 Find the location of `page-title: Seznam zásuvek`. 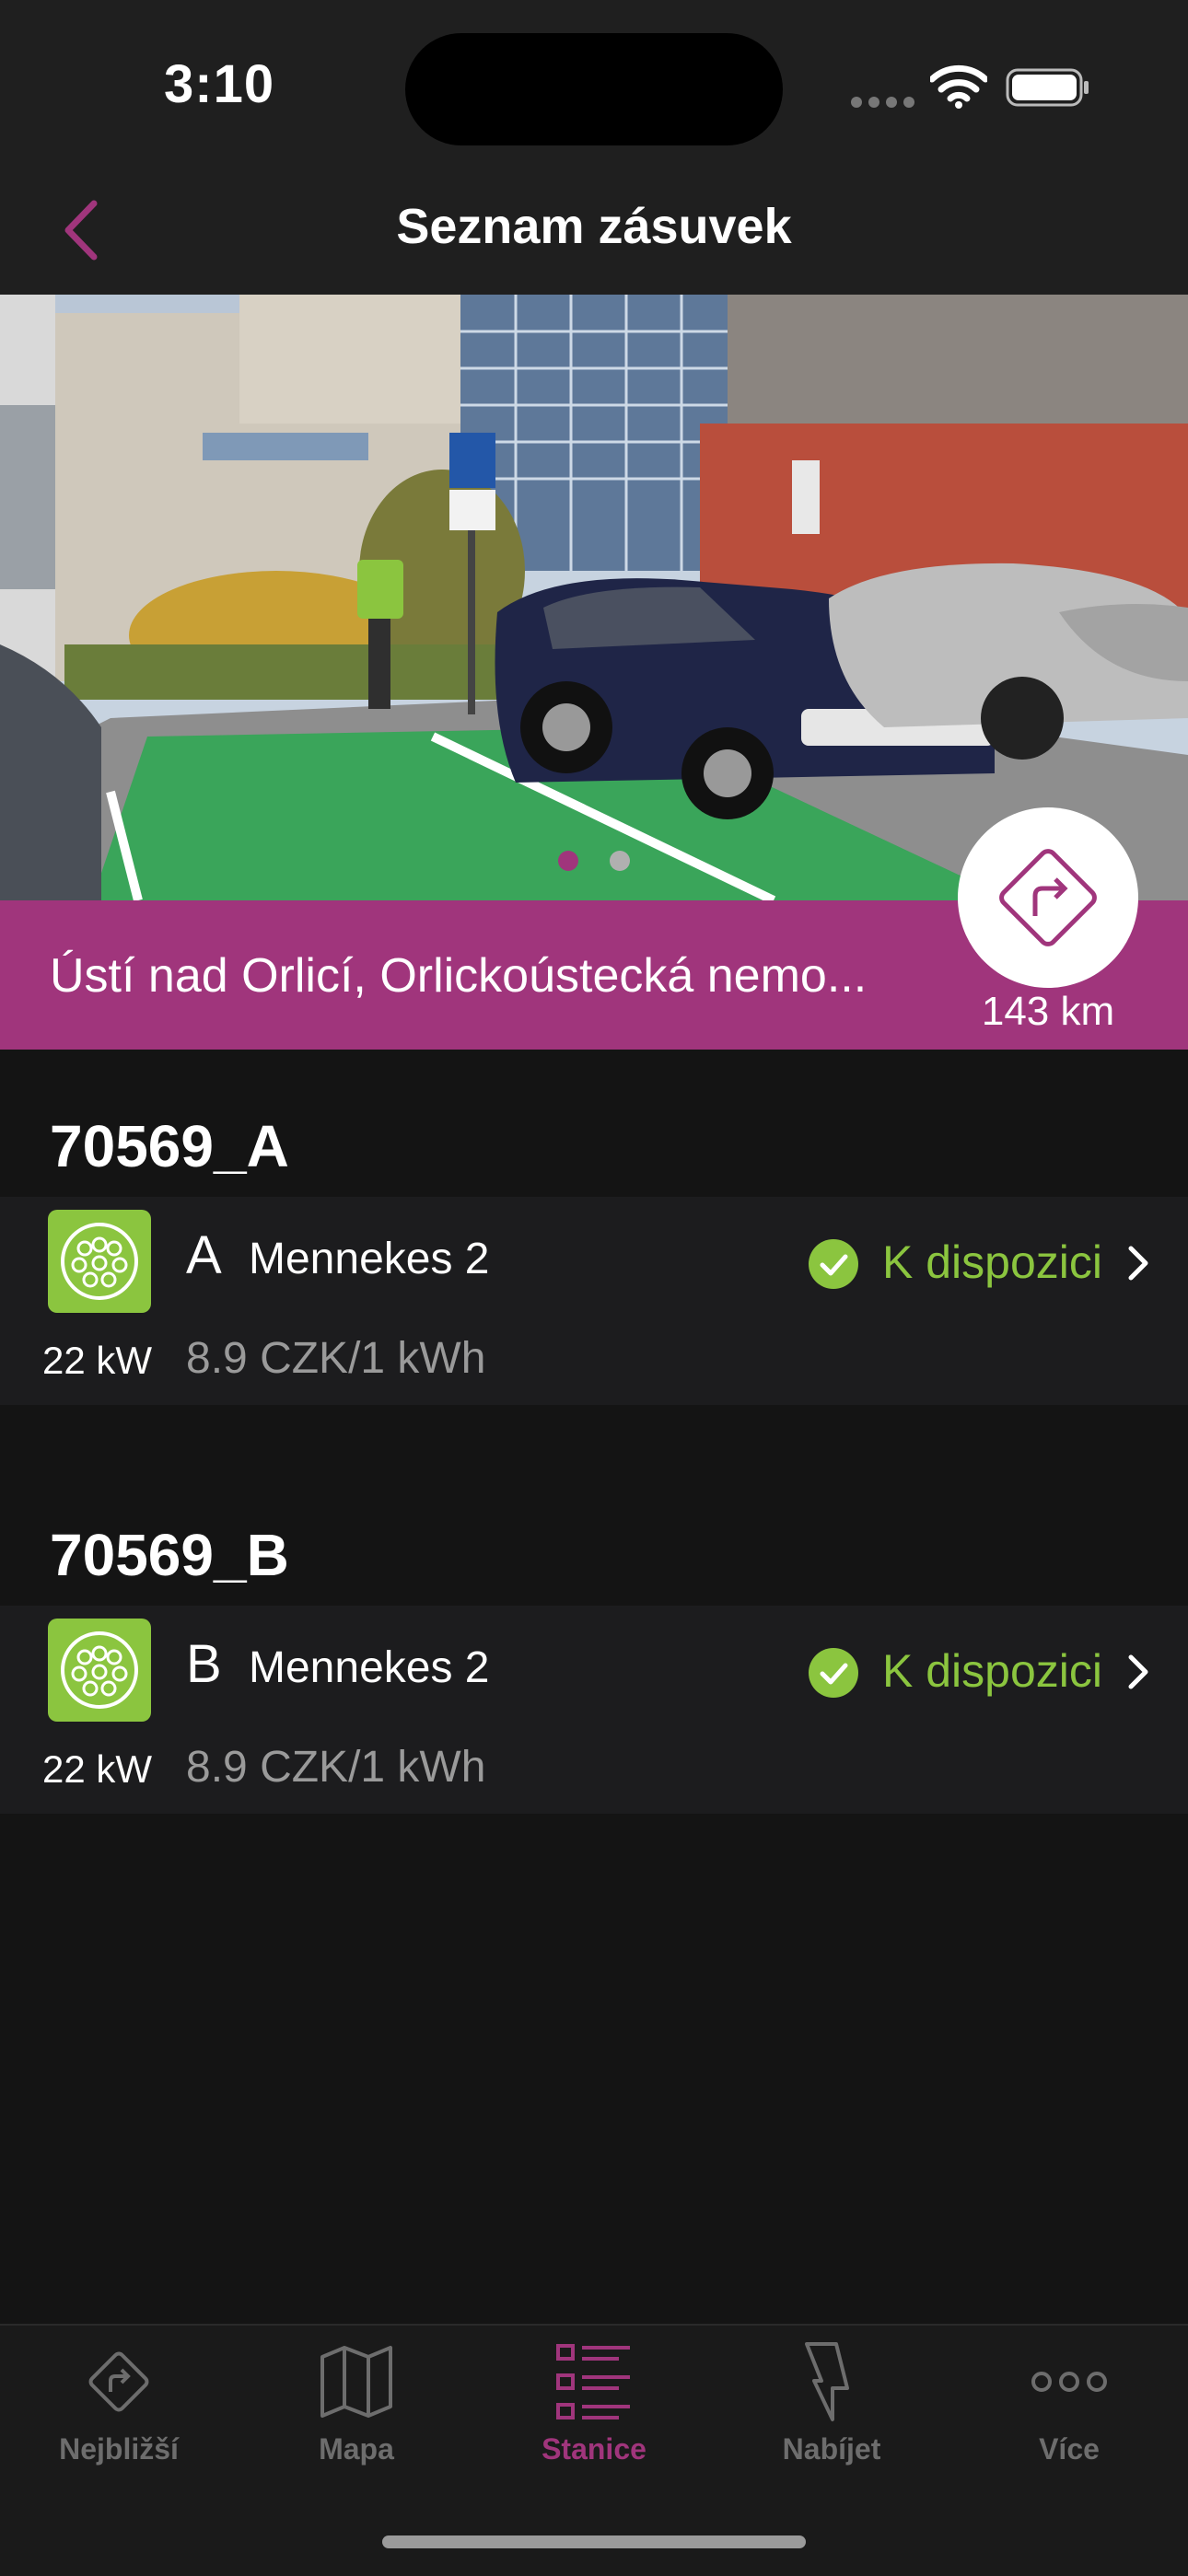

page-title: Seznam zásuvek is located at coordinates (594, 226).